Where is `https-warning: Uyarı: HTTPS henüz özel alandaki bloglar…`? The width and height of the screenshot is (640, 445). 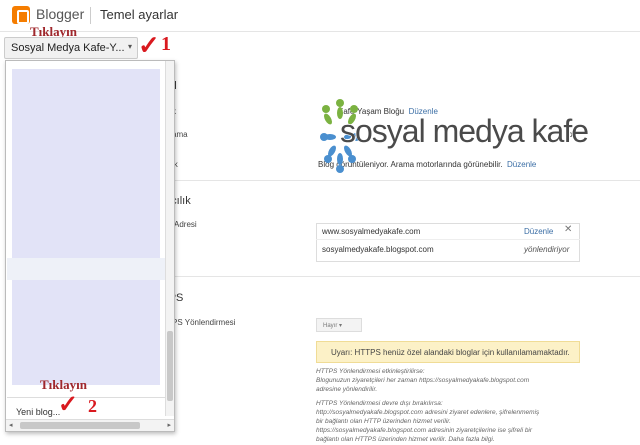 https-warning: Uyarı: HTTPS henüz özel alandaki bloglar… is located at coordinates (448, 352).